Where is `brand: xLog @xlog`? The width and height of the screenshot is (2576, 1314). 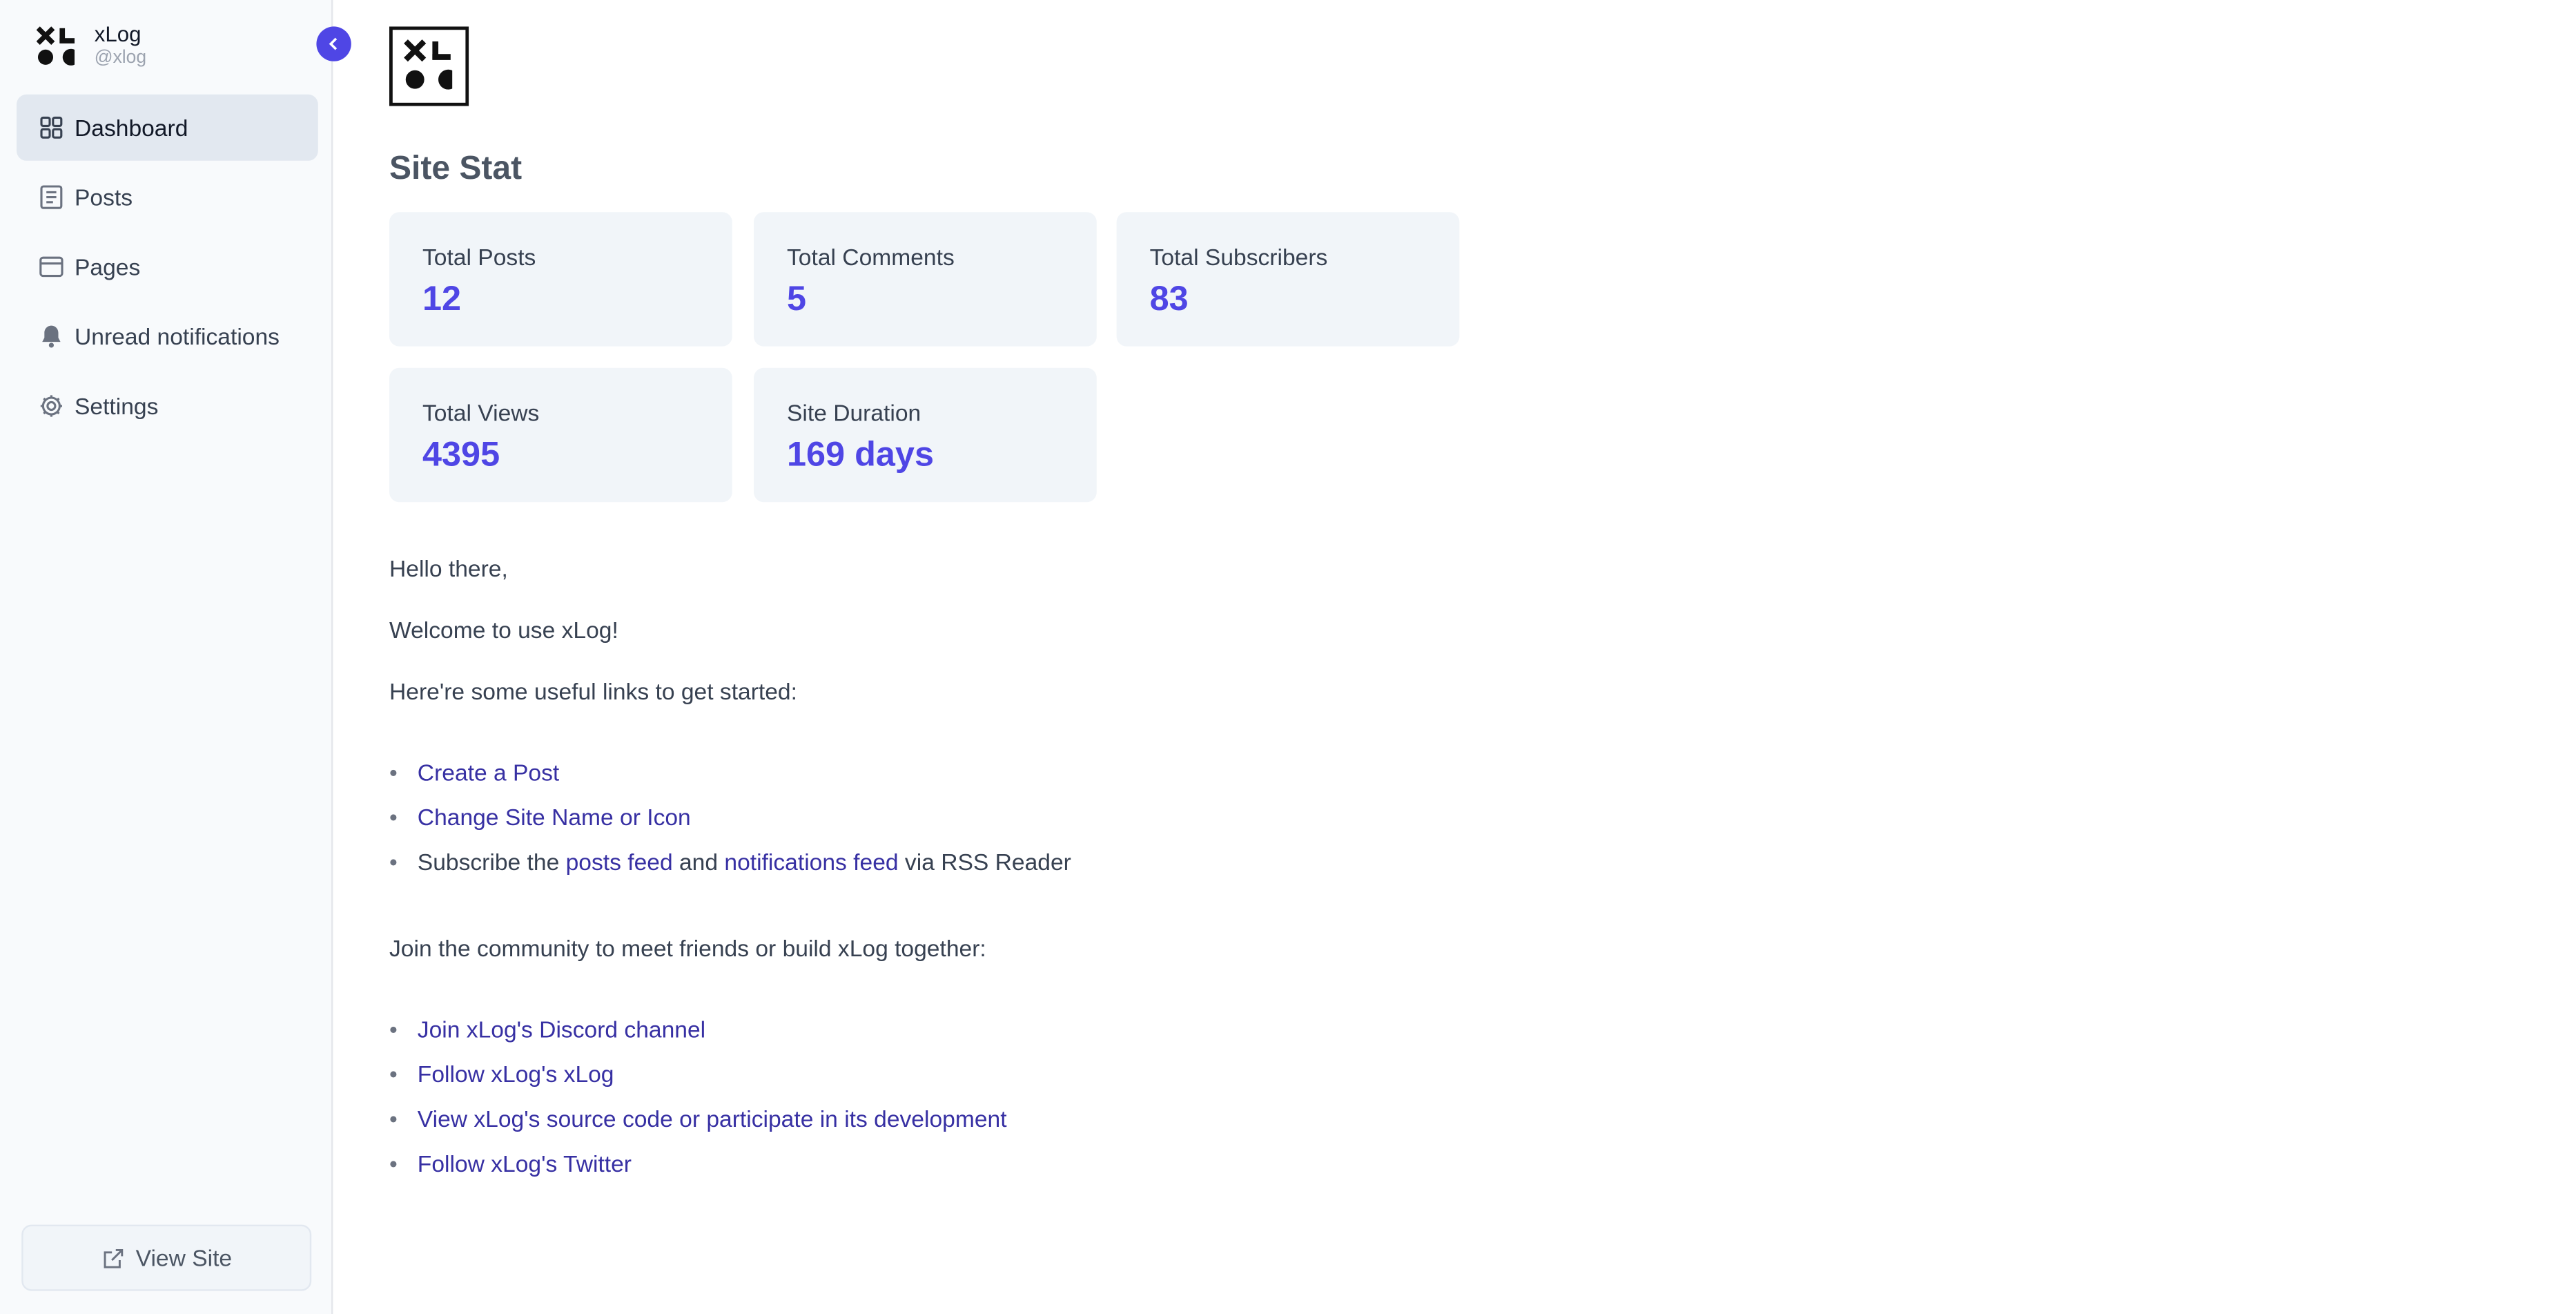
brand: xLog @xlog is located at coordinates (91, 45).